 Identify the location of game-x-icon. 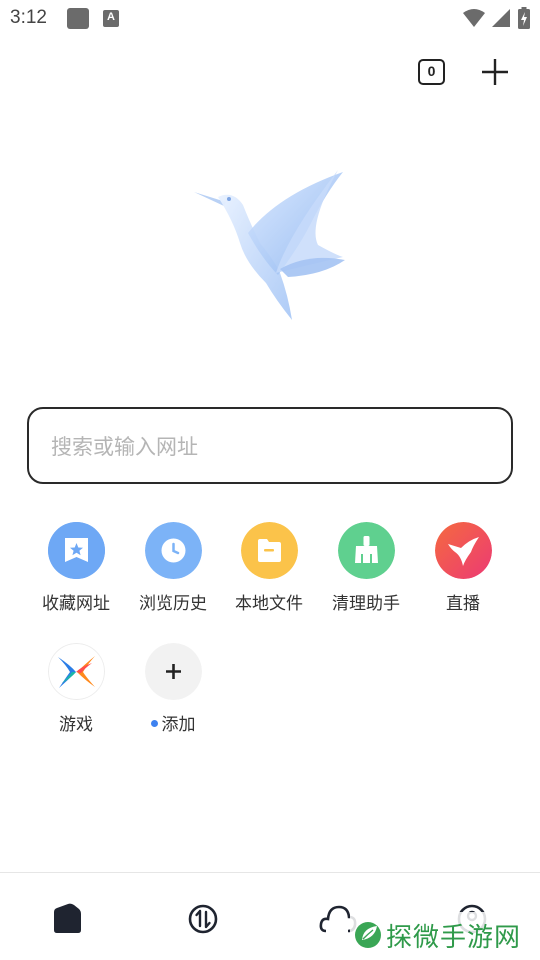
(76, 671).